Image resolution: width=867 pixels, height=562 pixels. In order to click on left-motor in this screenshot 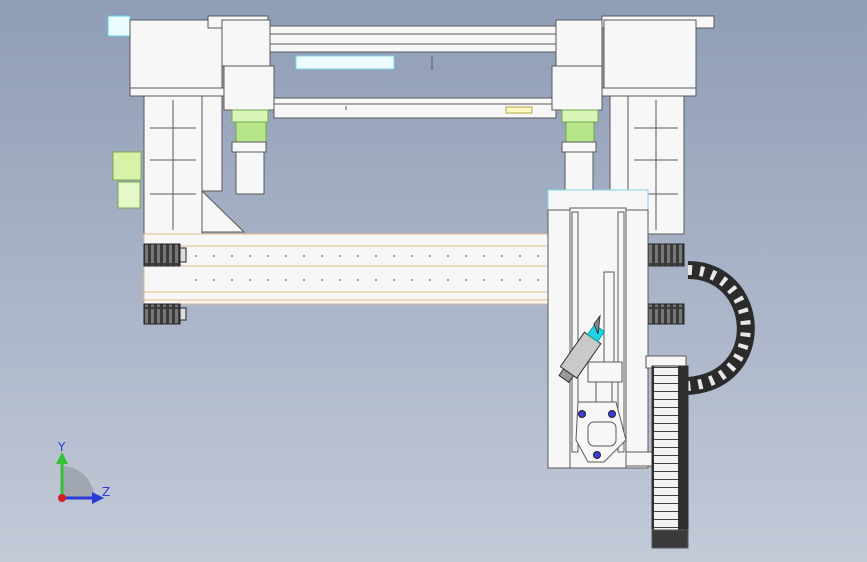, I will do `click(249, 130)`.